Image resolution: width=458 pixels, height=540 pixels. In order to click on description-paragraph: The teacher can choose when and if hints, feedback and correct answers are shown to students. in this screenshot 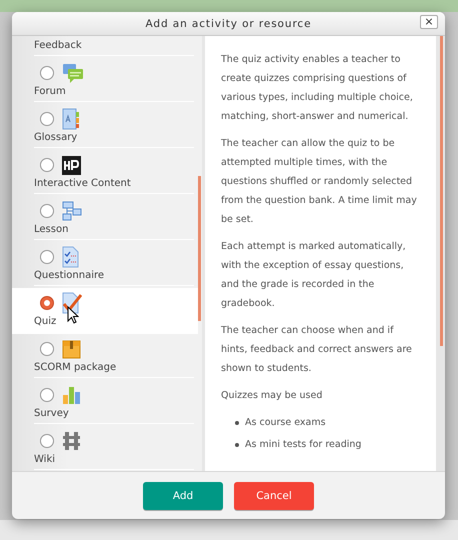, I will do `click(317, 350)`.